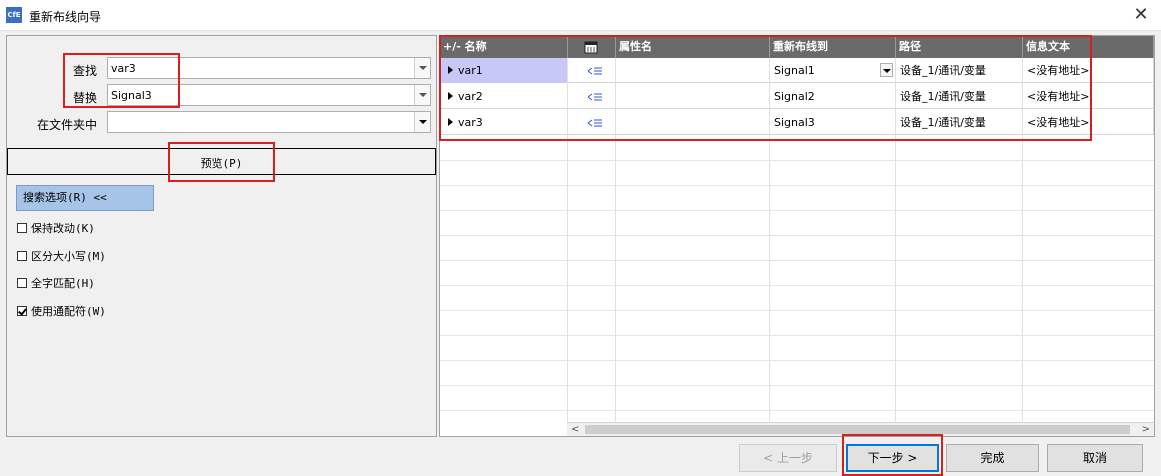  I want to click on cell-name: var1, so click(504, 70).